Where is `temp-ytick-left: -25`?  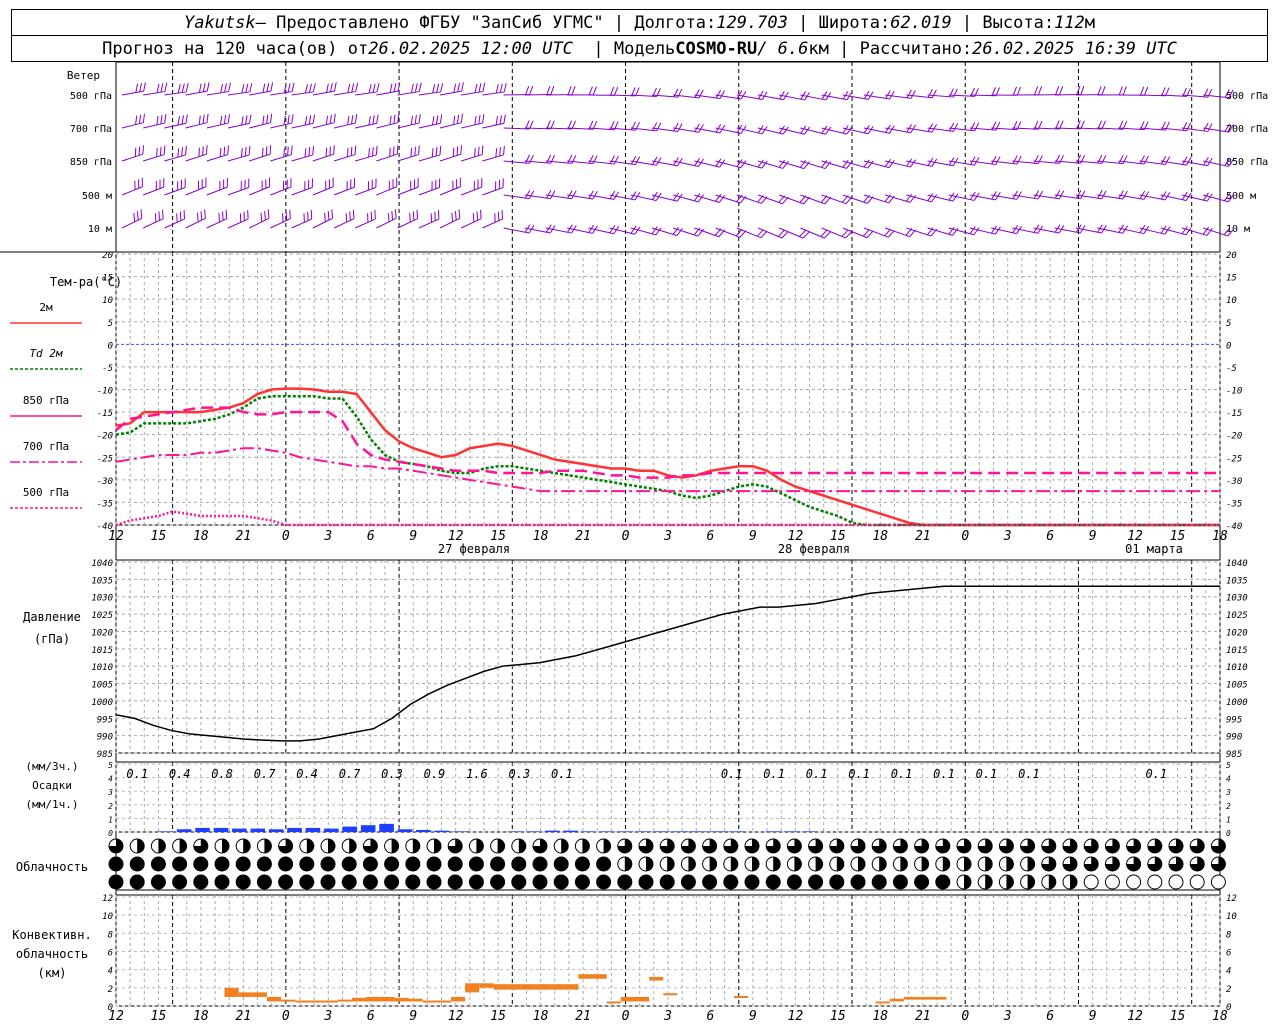
temp-ytick-left: -25 is located at coordinates (105, 459).